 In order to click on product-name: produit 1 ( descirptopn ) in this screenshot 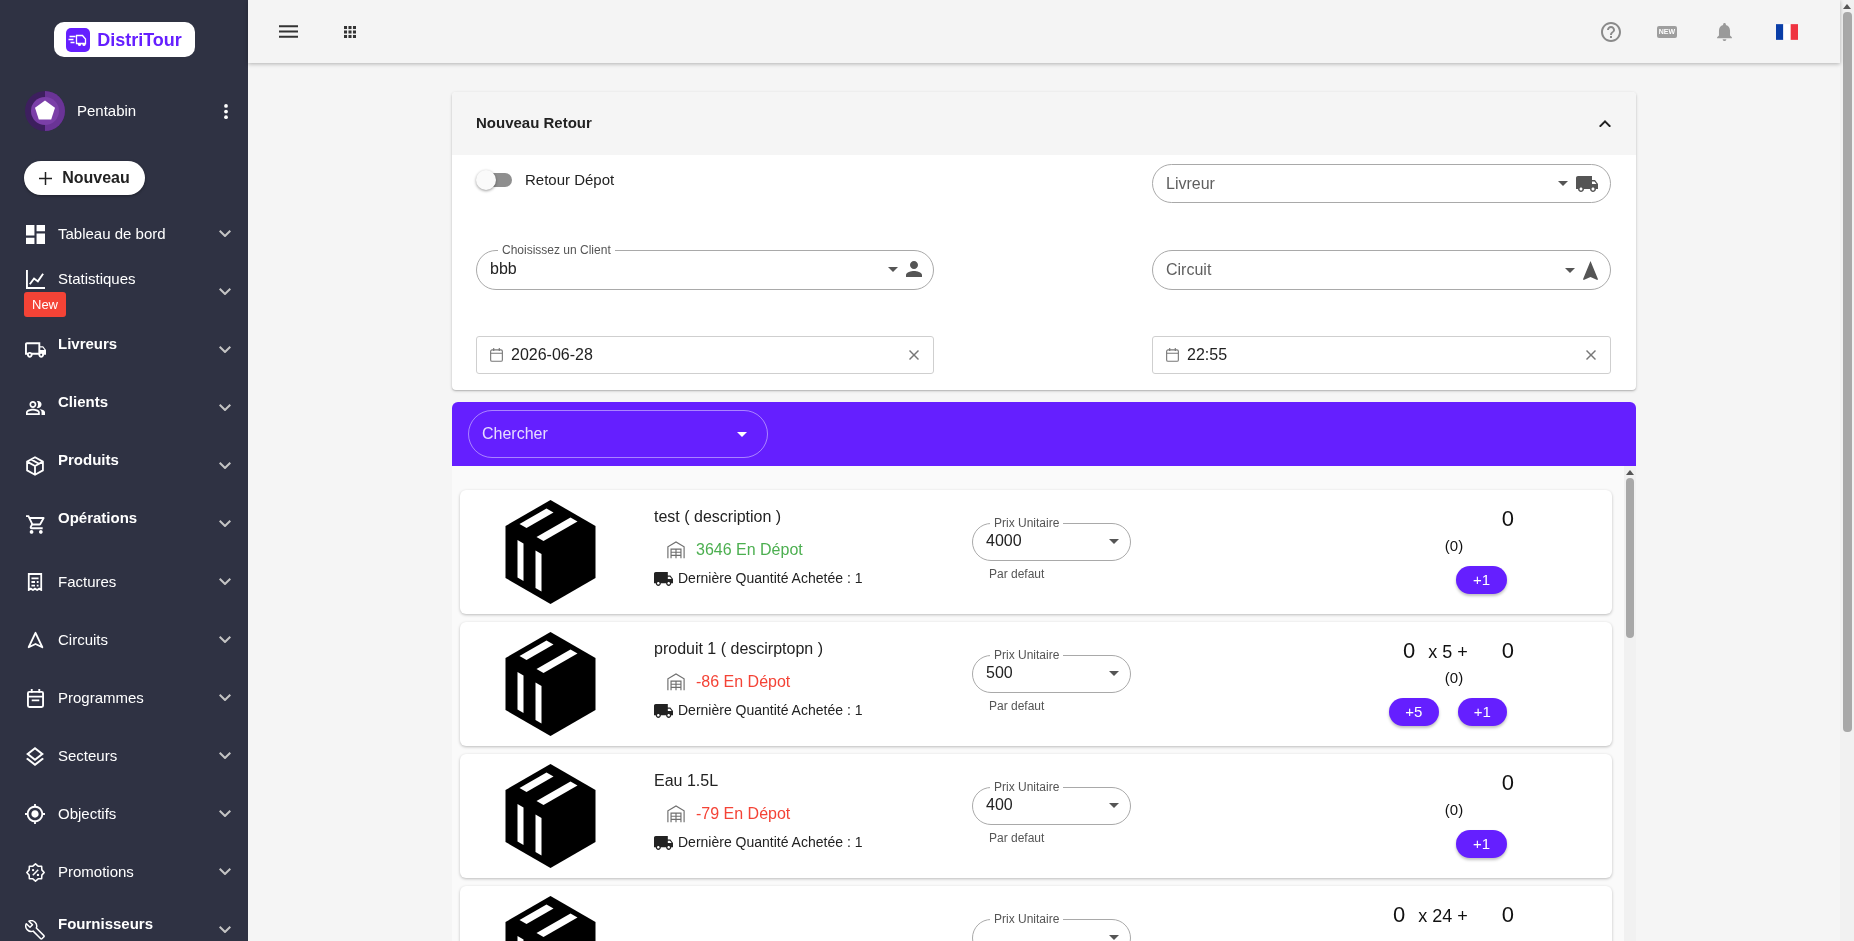, I will do `click(738, 649)`.